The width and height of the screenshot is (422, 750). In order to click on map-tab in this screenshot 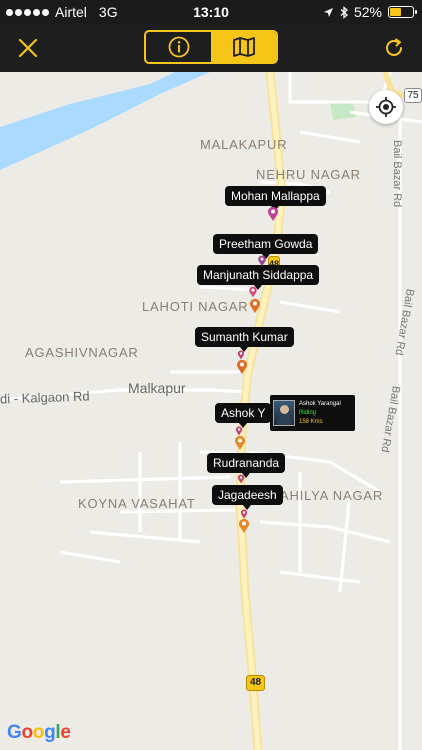, I will do `click(243, 47)`.